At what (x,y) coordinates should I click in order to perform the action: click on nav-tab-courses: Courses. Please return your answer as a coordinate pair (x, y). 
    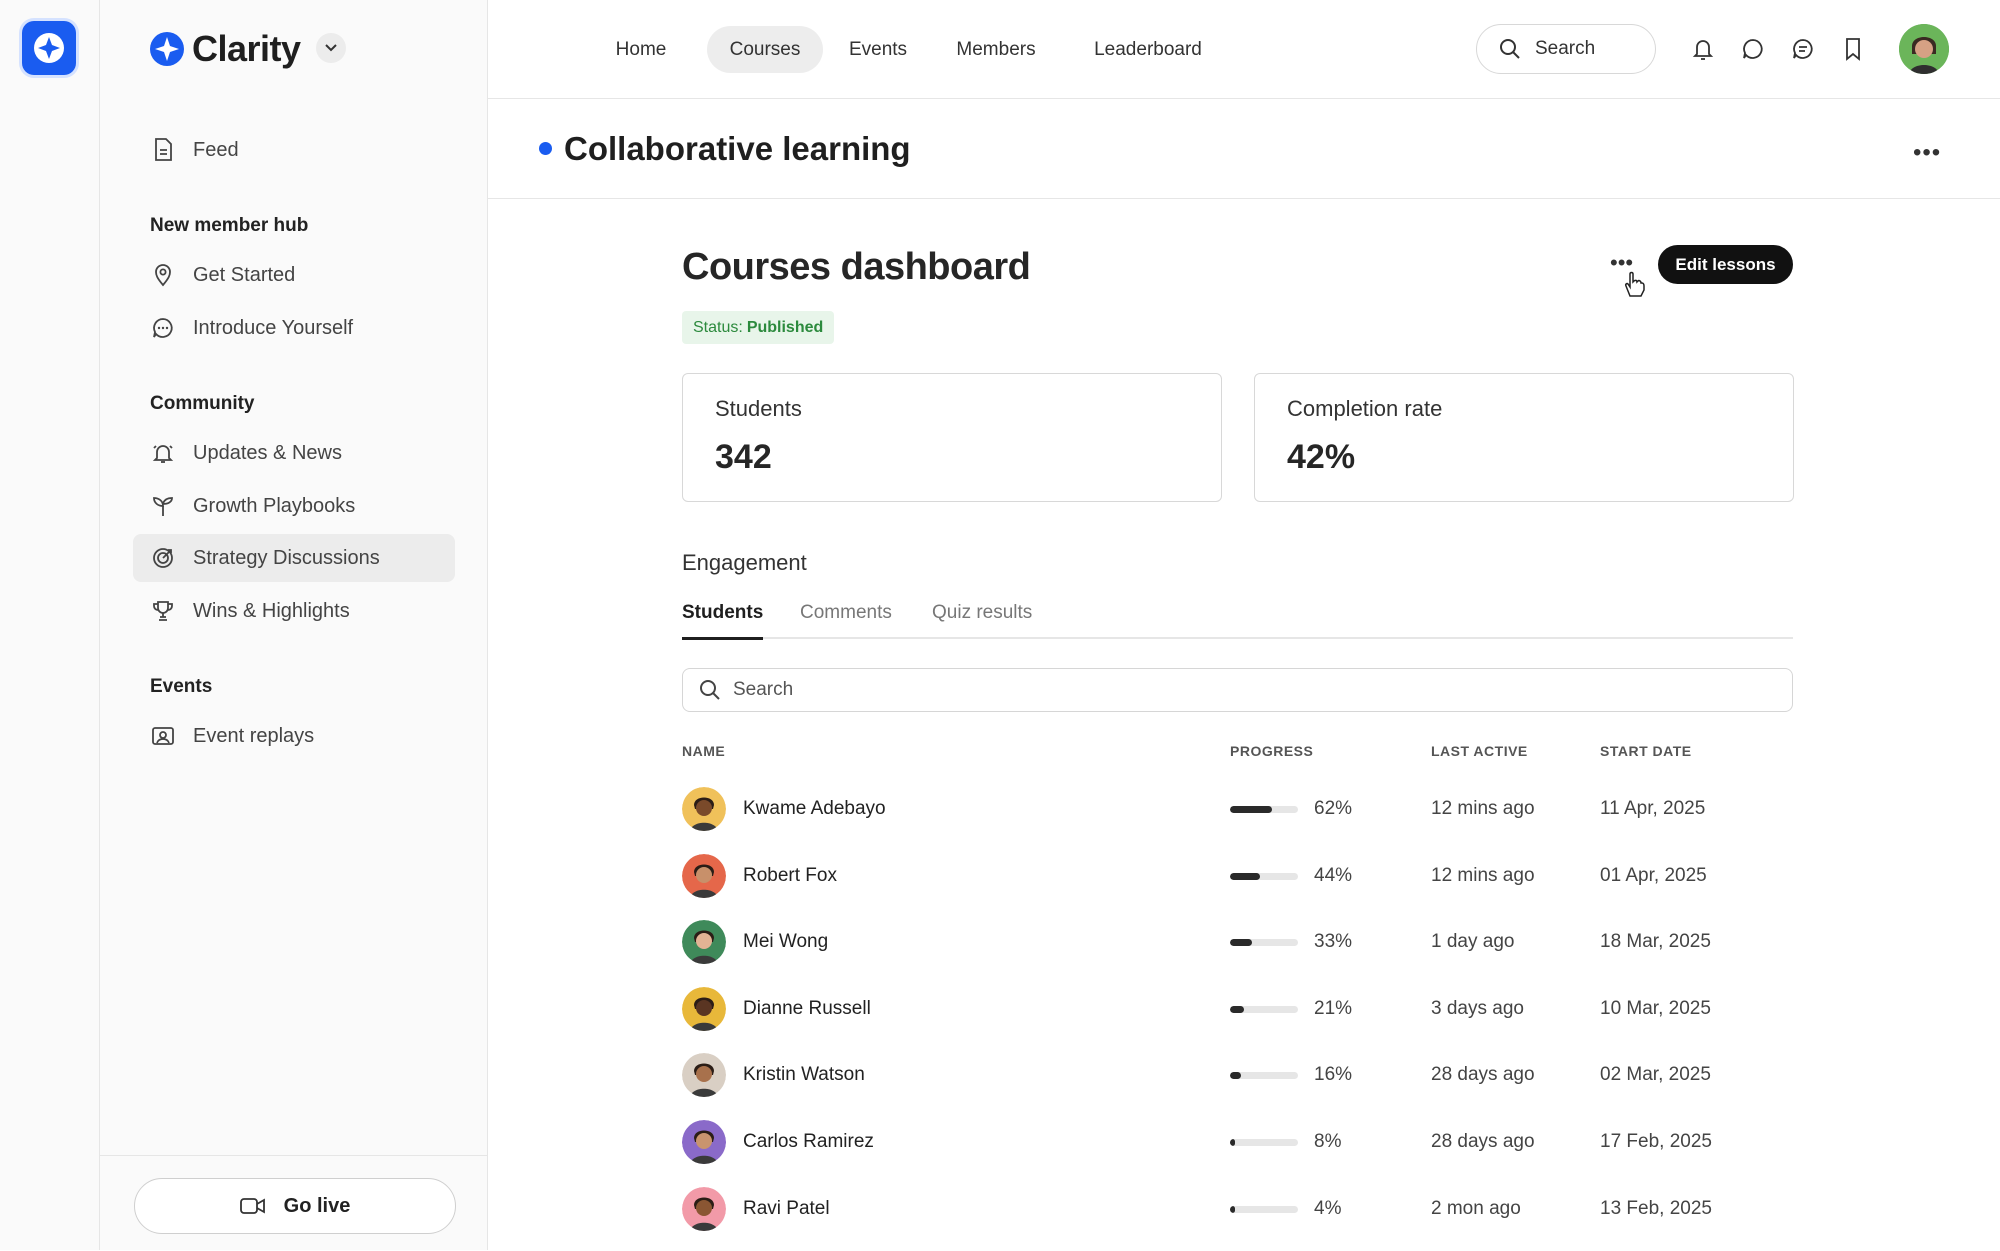
    Looking at the image, I should click on (765, 49).